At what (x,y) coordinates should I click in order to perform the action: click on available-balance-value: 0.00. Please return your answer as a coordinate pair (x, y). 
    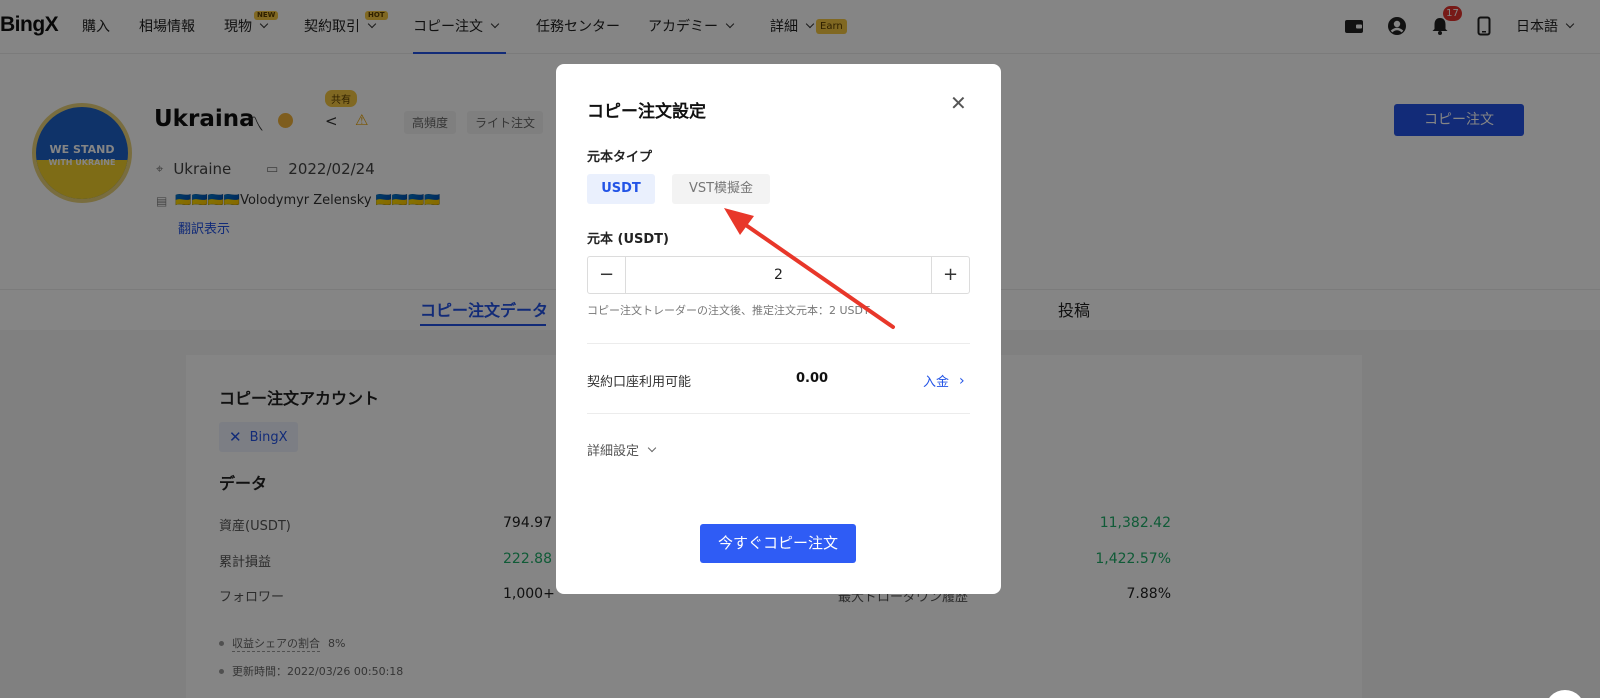
    Looking at the image, I should click on (812, 378).